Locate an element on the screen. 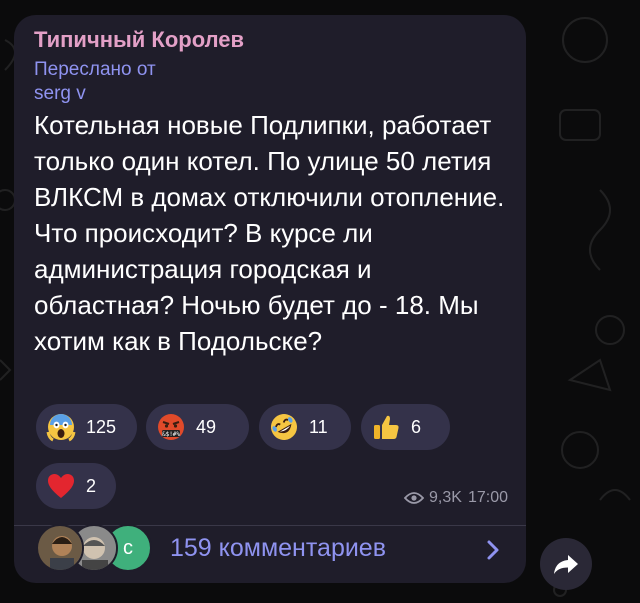  reaction-count: 6 is located at coordinates (416, 426).